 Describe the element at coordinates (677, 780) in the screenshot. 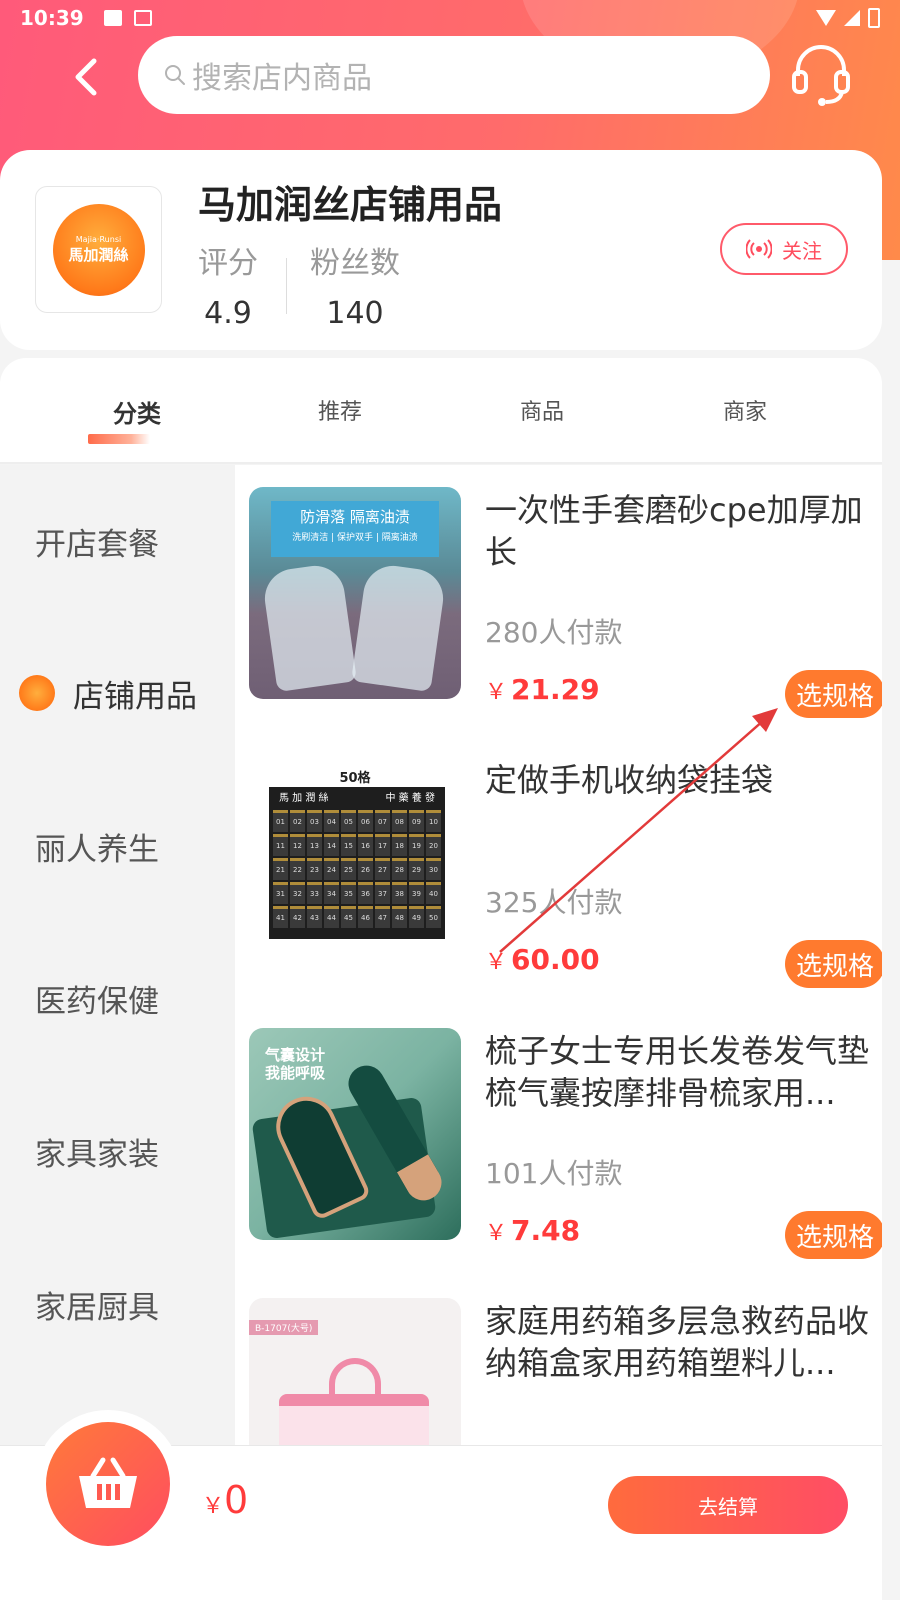

I see `product-title: 定做手机收纳袋挂袋` at that location.